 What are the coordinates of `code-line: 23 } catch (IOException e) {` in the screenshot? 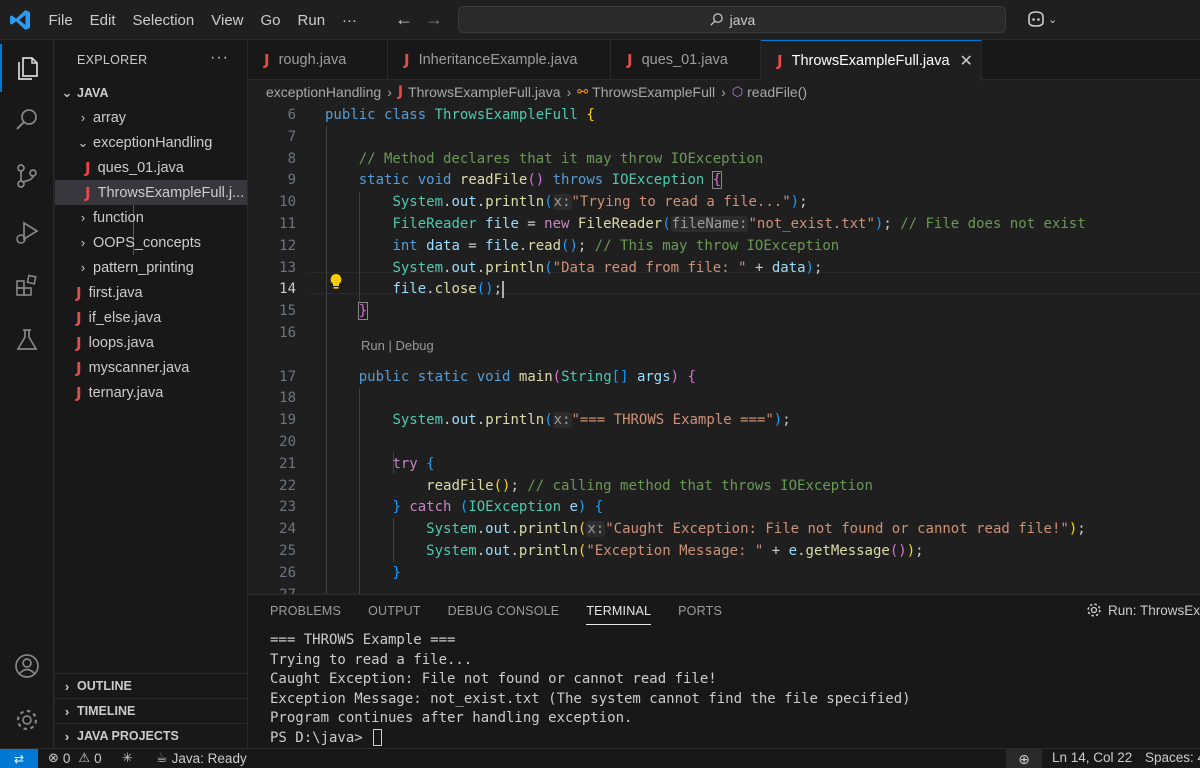 It's located at (724, 507).